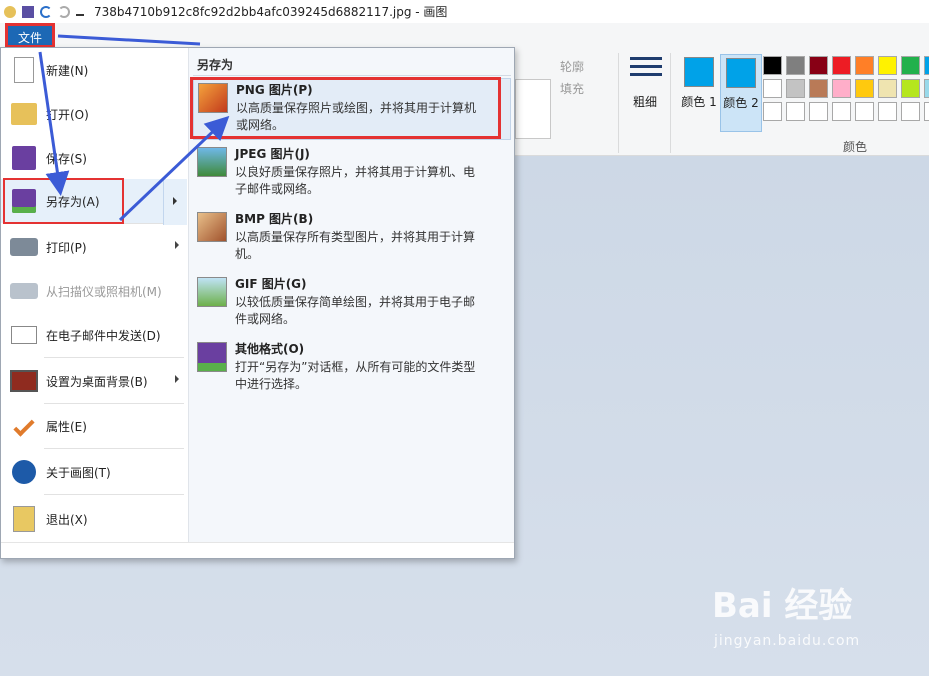 The width and height of the screenshot is (929, 676). I want to click on menu-item-label: 在电子邮件中发送(D), so click(103, 335).